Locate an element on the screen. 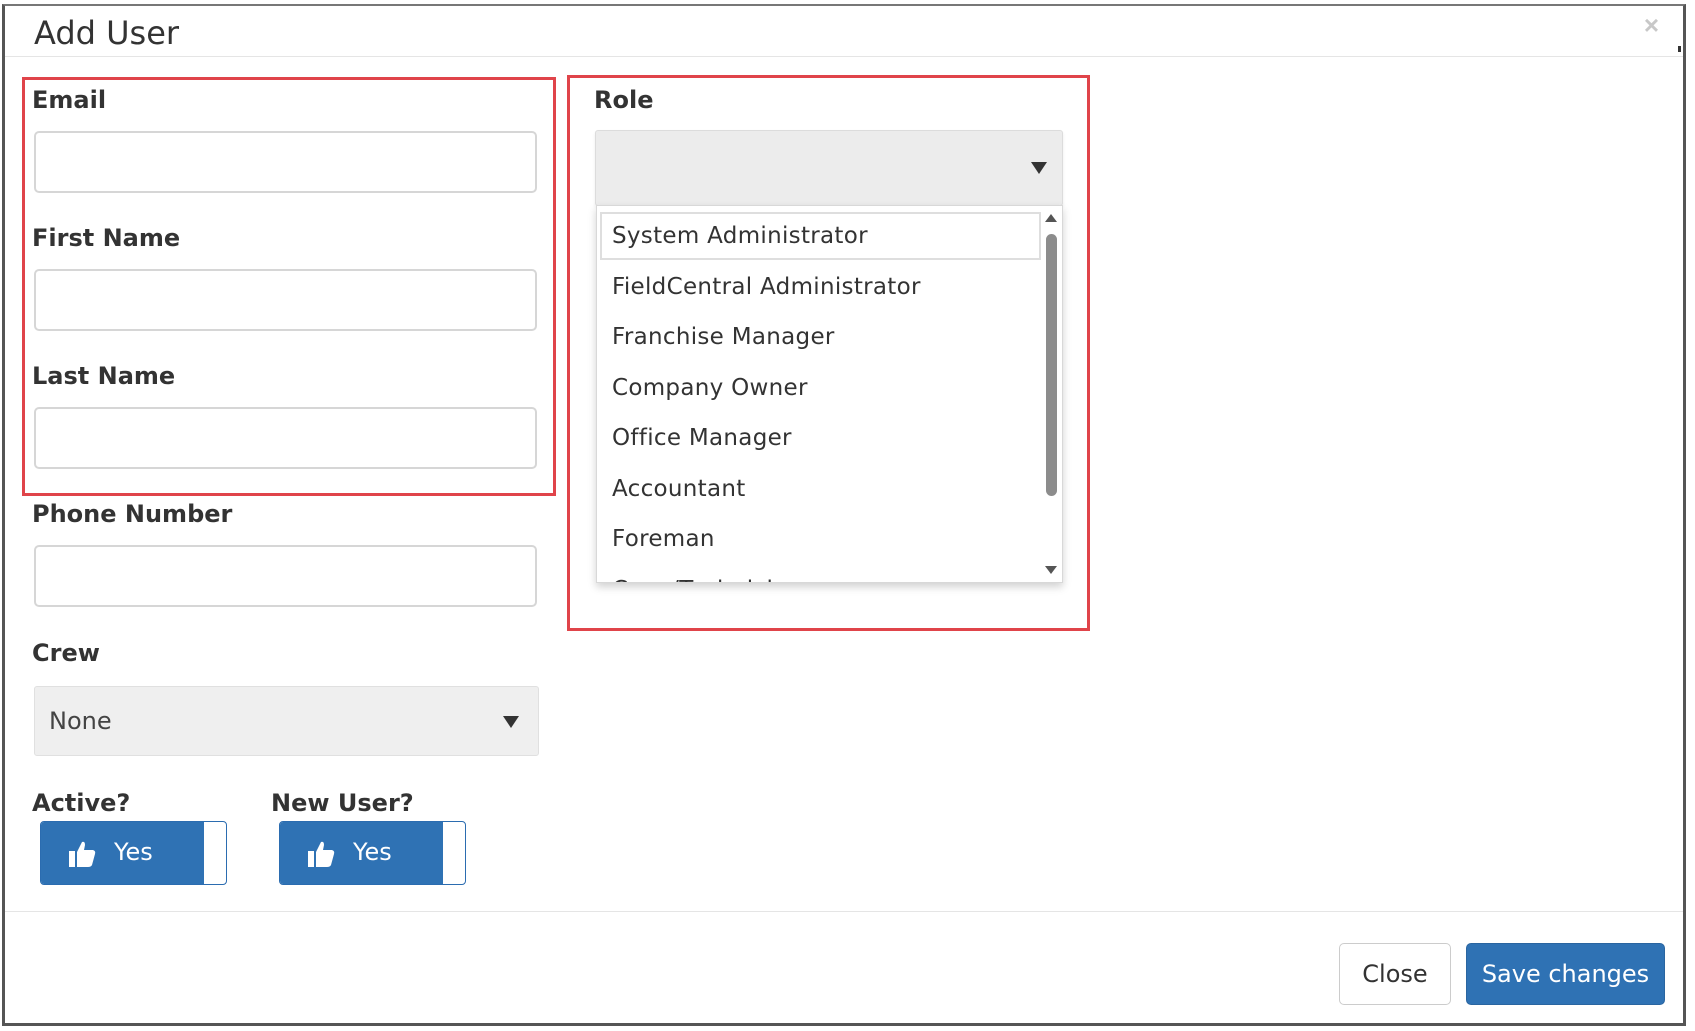 The width and height of the screenshot is (1695, 1031). role-option: Franchise Manager is located at coordinates (820, 337).